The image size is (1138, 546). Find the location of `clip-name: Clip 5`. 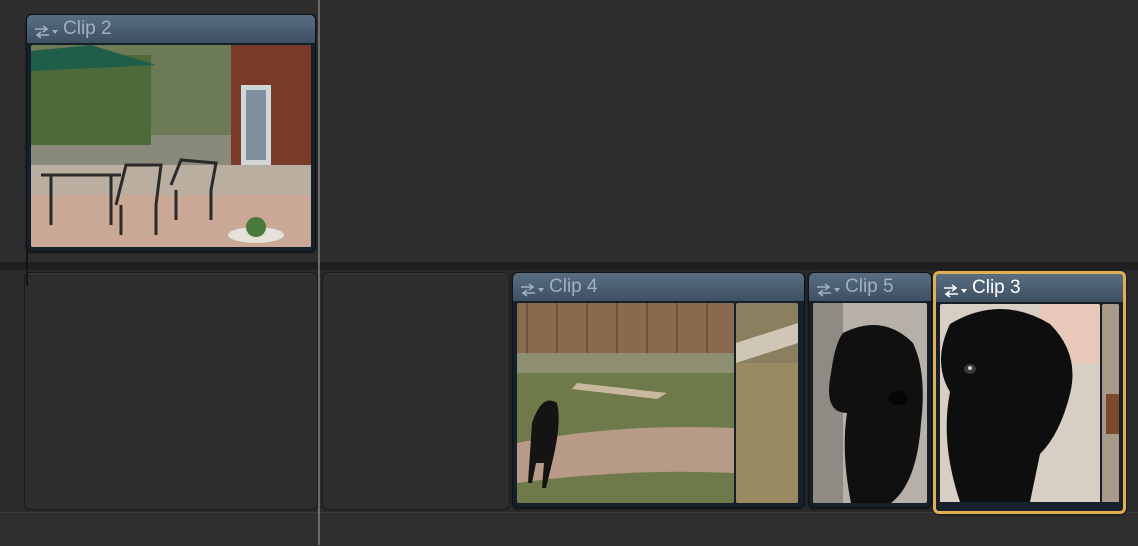

clip-name: Clip 5 is located at coordinates (869, 286).